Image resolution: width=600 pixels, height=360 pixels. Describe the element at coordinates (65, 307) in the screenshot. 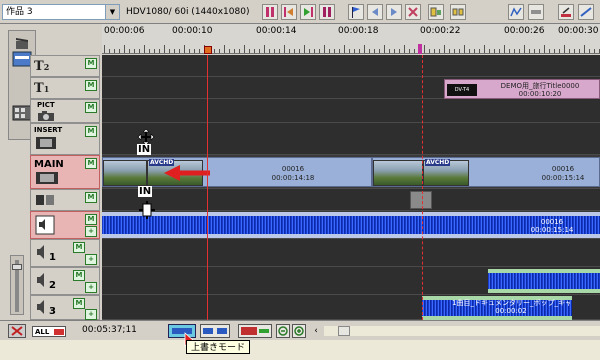

I see `track-header-a3: 3 M +` at that location.